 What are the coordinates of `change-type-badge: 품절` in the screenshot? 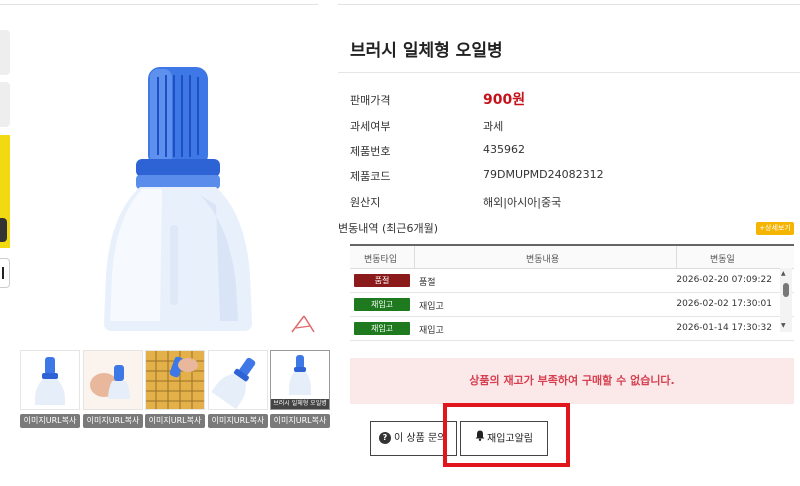 It's located at (382, 280).